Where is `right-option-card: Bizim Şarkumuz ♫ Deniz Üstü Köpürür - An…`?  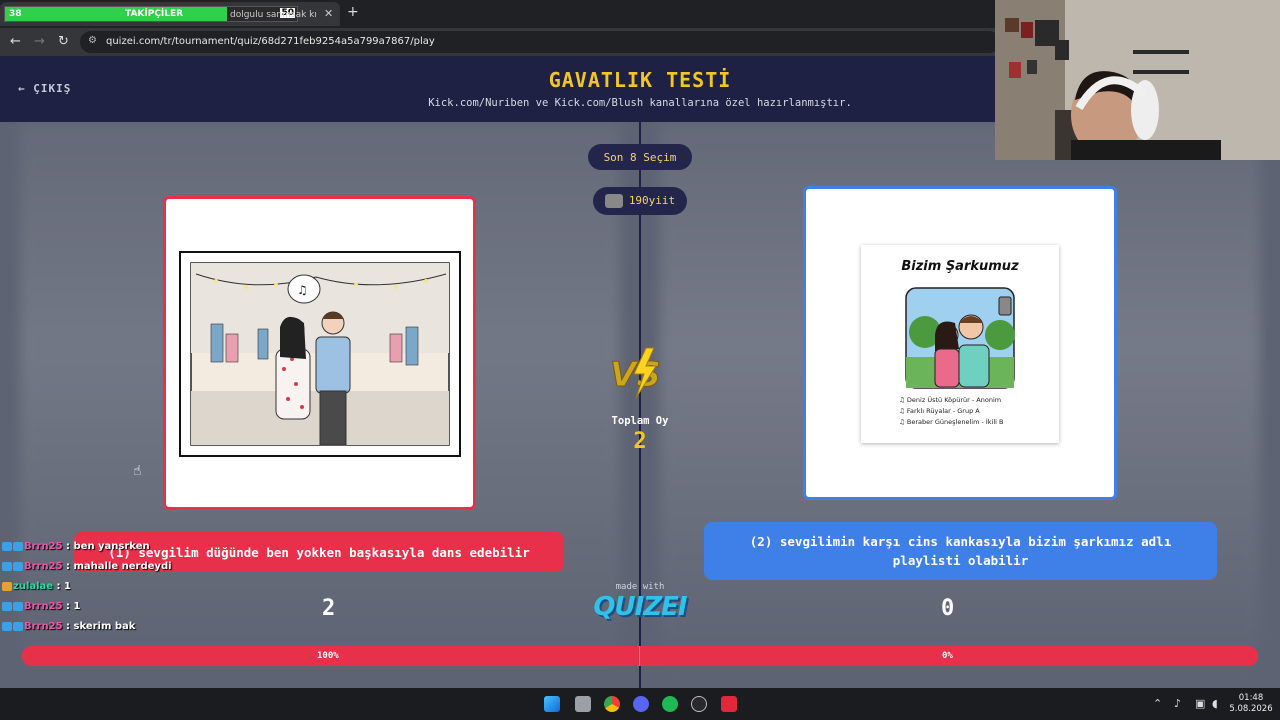 right-option-card: Bizim Şarkumuz ♫ Deniz Üstü Köpürür - An… is located at coordinates (960, 343).